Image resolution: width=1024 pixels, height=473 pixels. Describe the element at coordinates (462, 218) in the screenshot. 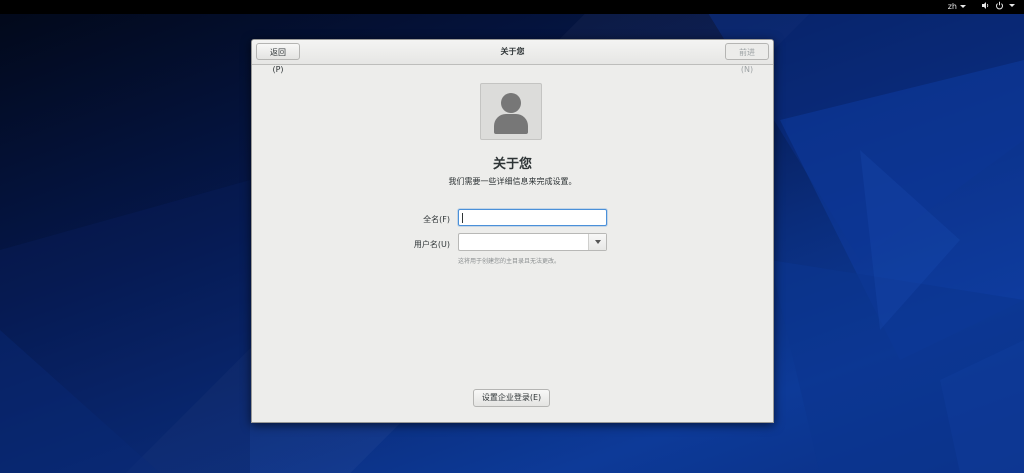

I see `text-caret` at that location.